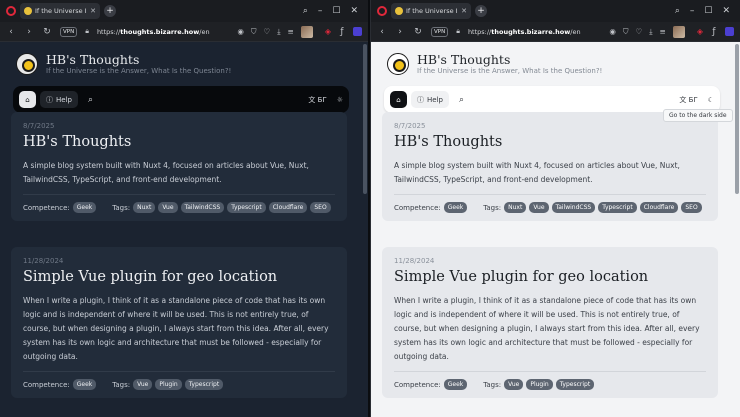  Describe the element at coordinates (64, 99) in the screenshot. I see `help-label: Help` at that location.